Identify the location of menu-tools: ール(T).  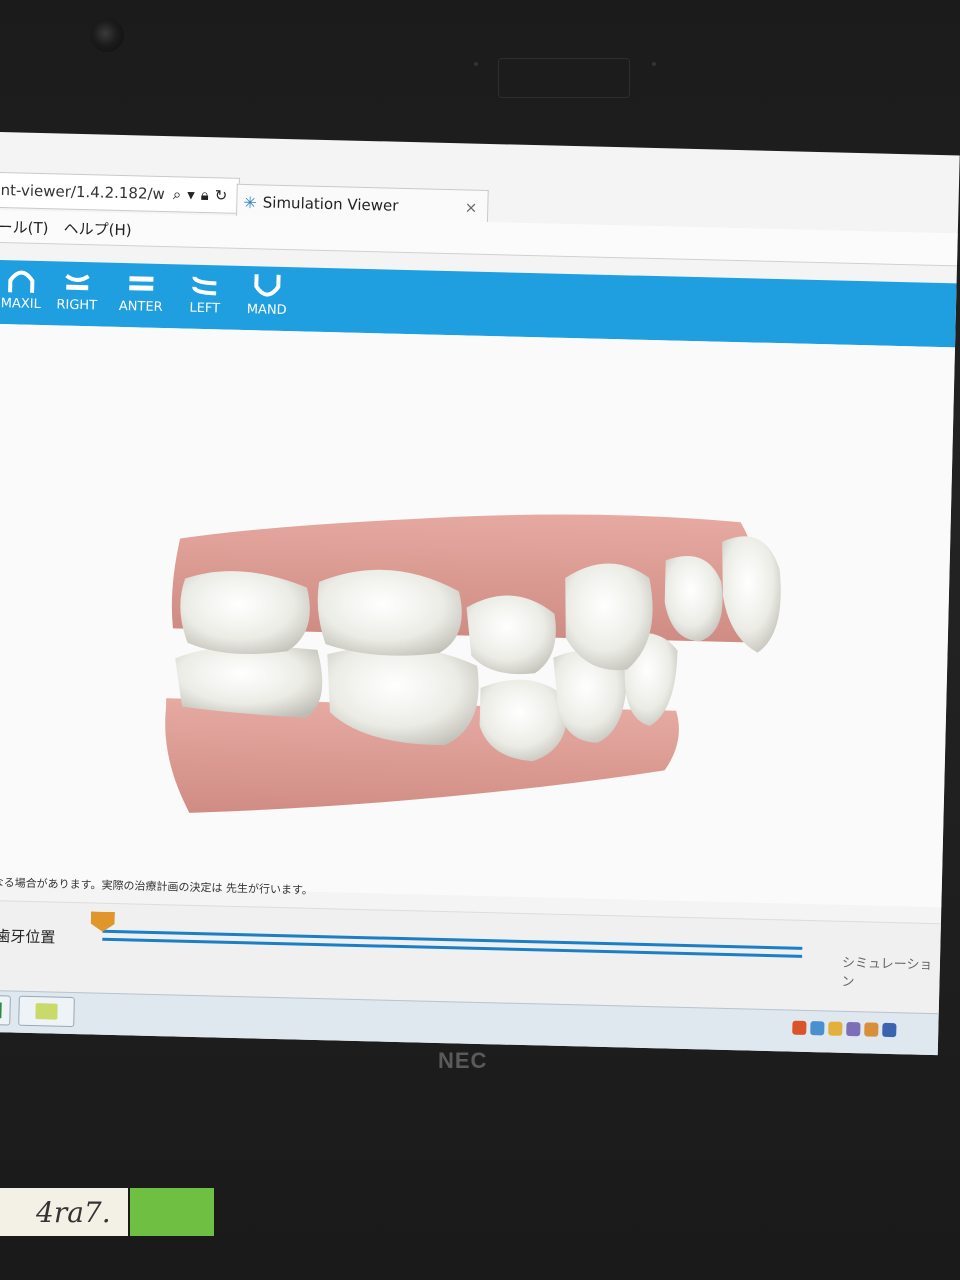
(24, 227).